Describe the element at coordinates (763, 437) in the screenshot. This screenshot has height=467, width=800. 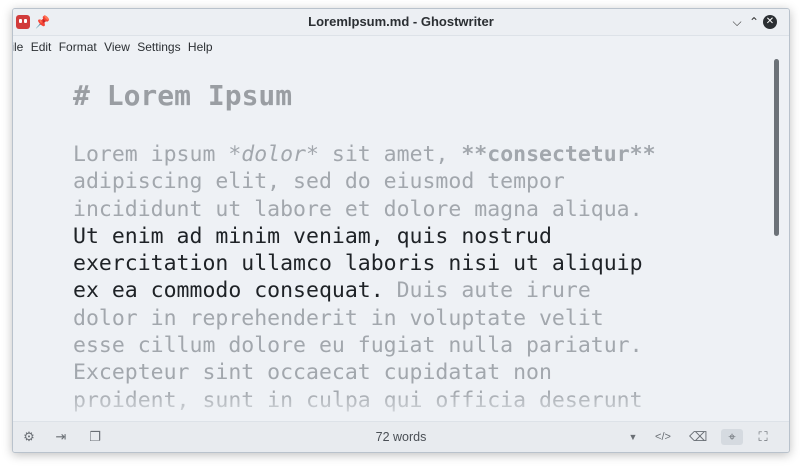
I see `fullscreen-icon: ⛶` at that location.